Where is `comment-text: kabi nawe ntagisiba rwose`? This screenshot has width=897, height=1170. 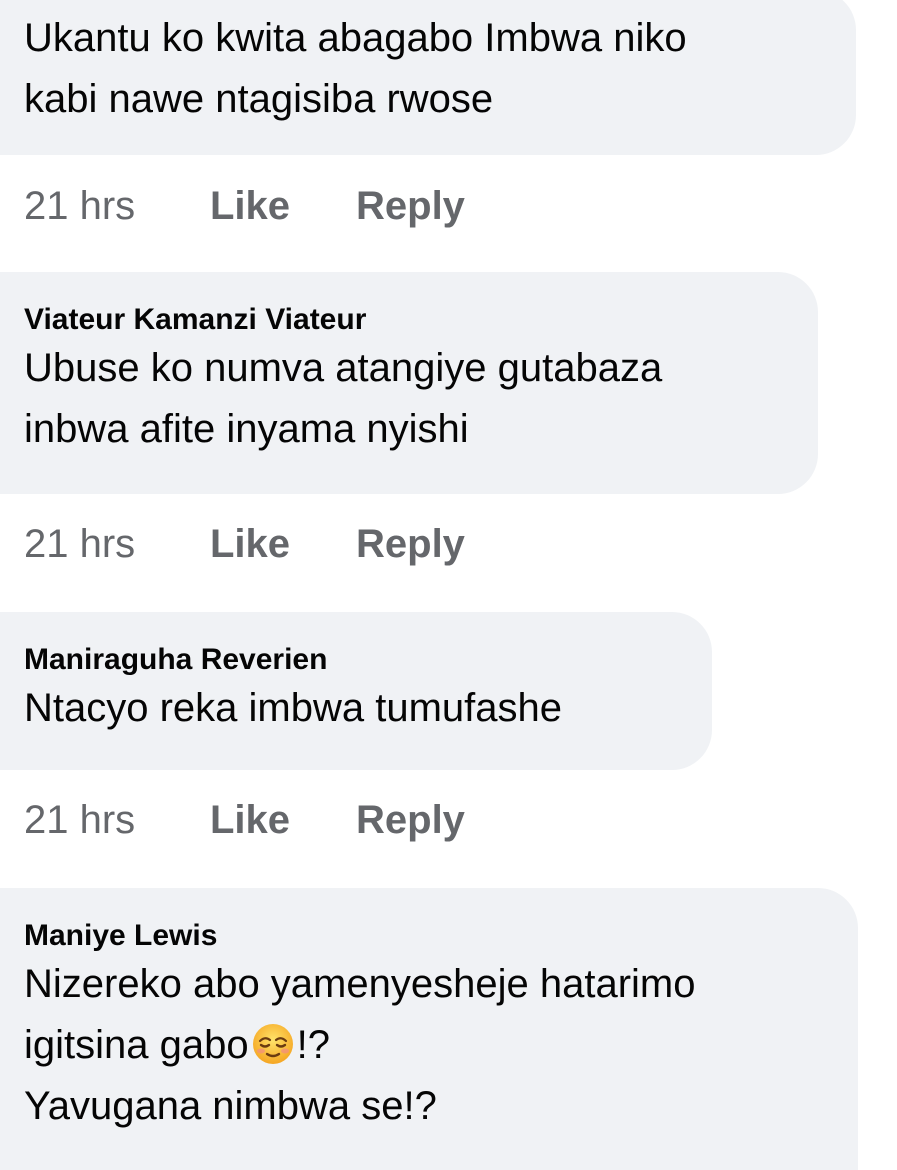
comment-text: kabi nawe ntagisiba rwose is located at coordinates (259, 99).